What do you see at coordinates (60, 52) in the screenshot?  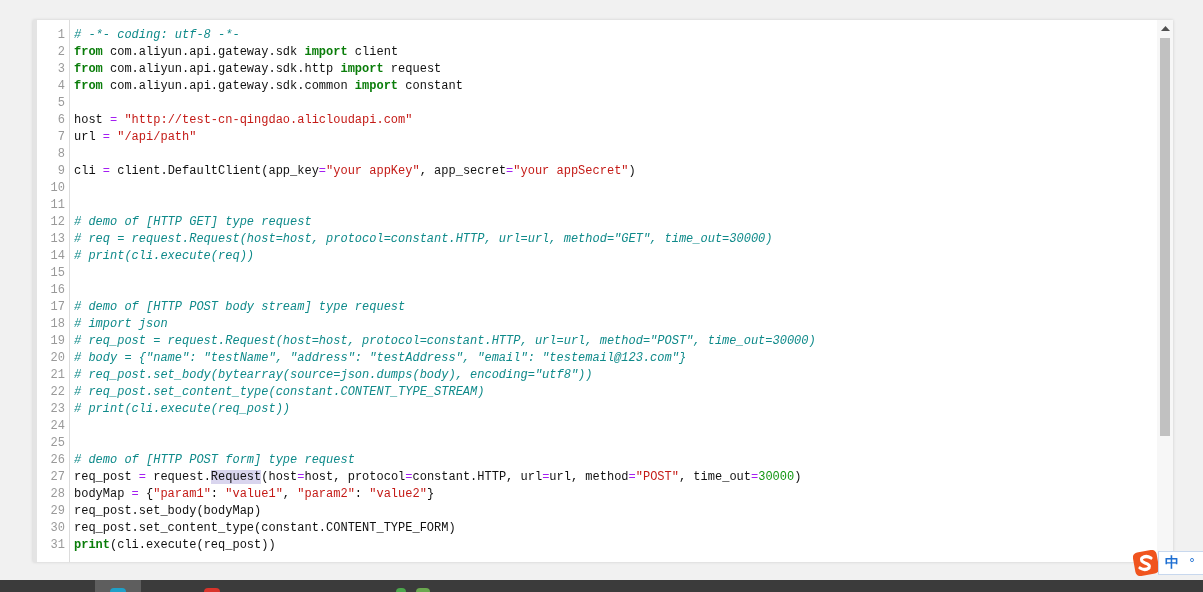 I see `line-number: 2` at bounding box center [60, 52].